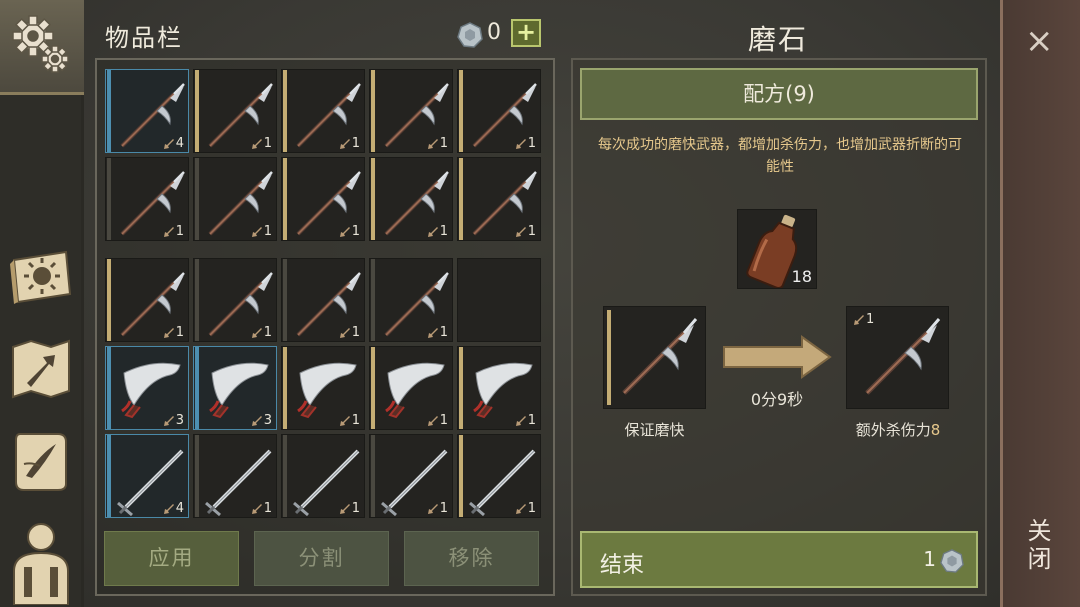  Describe the element at coordinates (171, 558) in the screenshot. I see `apply-button: 应用` at that location.